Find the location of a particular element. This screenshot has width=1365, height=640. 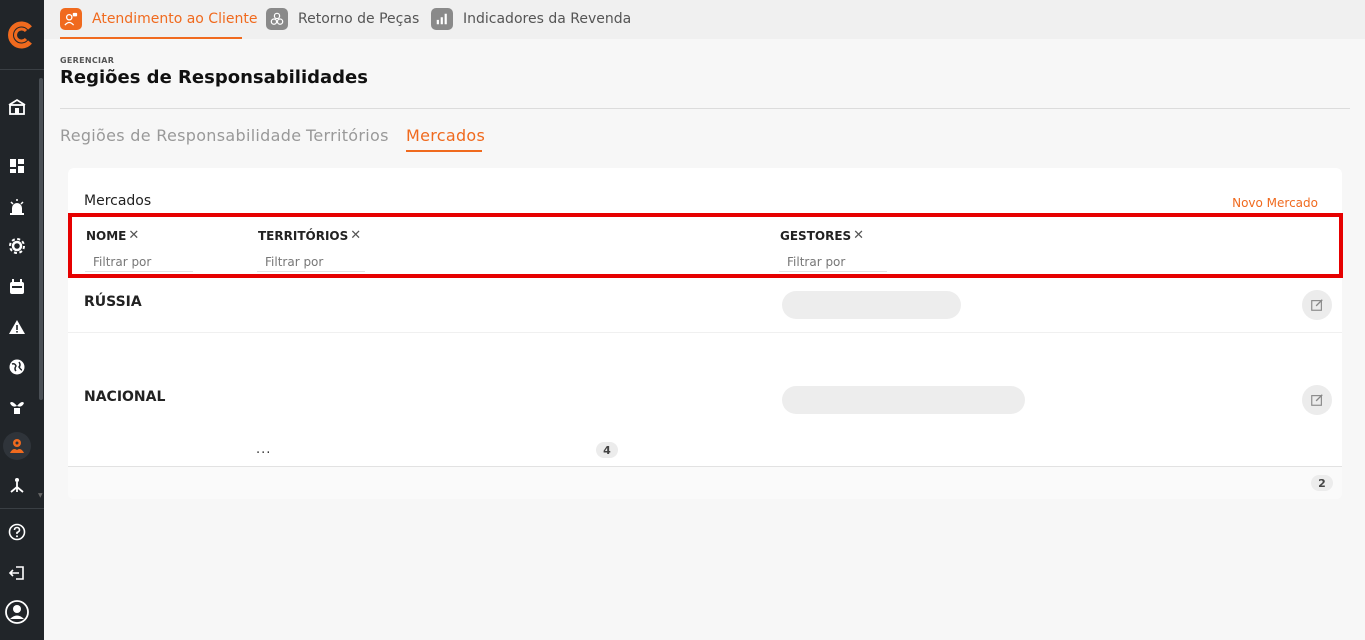

total-count-badge: 2 is located at coordinates (1322, 483).